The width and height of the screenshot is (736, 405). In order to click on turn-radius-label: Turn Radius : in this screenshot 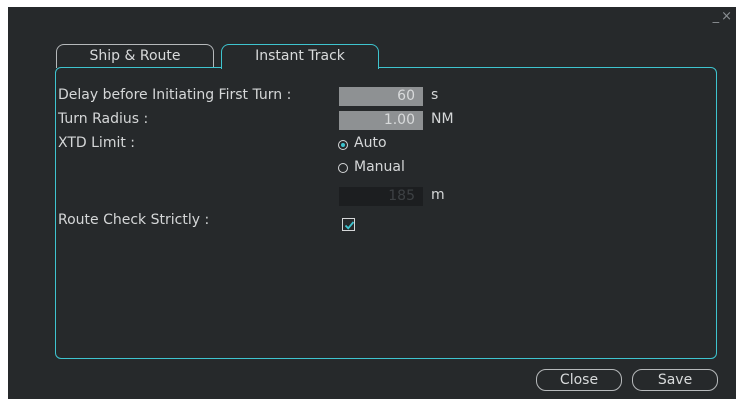, I will do `click(103, 119)`.